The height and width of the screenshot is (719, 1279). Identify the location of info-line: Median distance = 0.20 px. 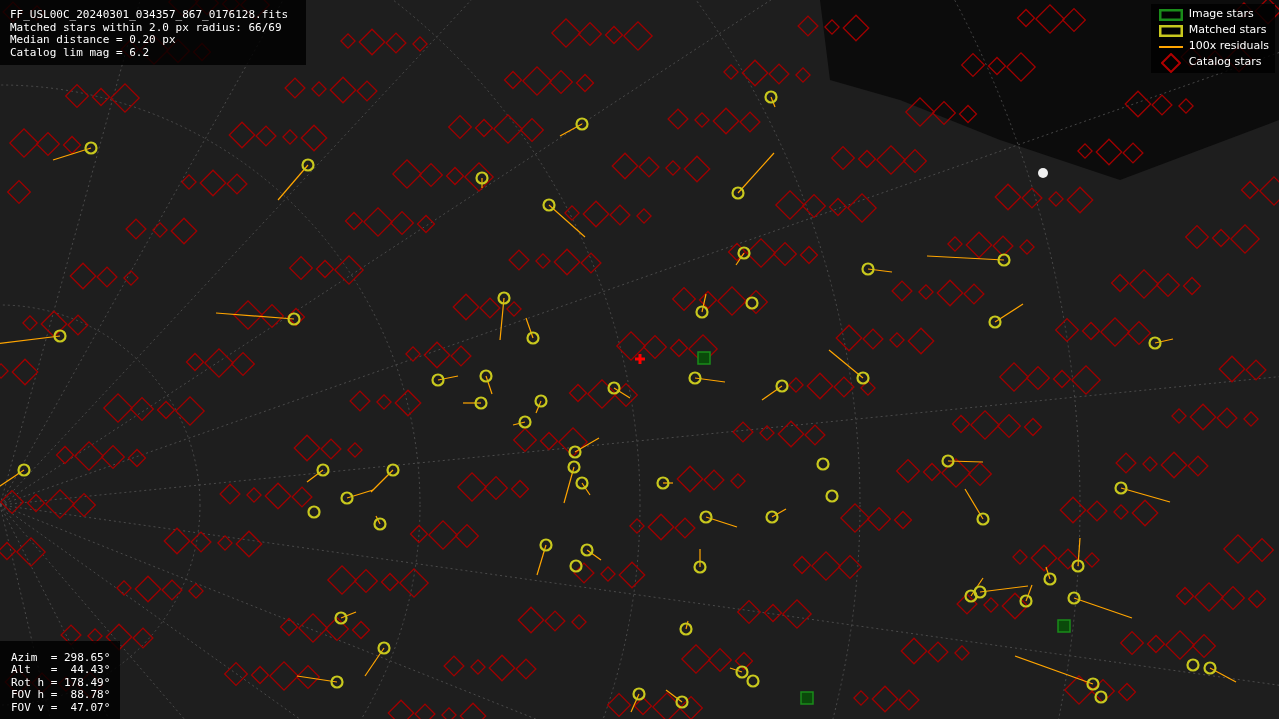
(93, 40).